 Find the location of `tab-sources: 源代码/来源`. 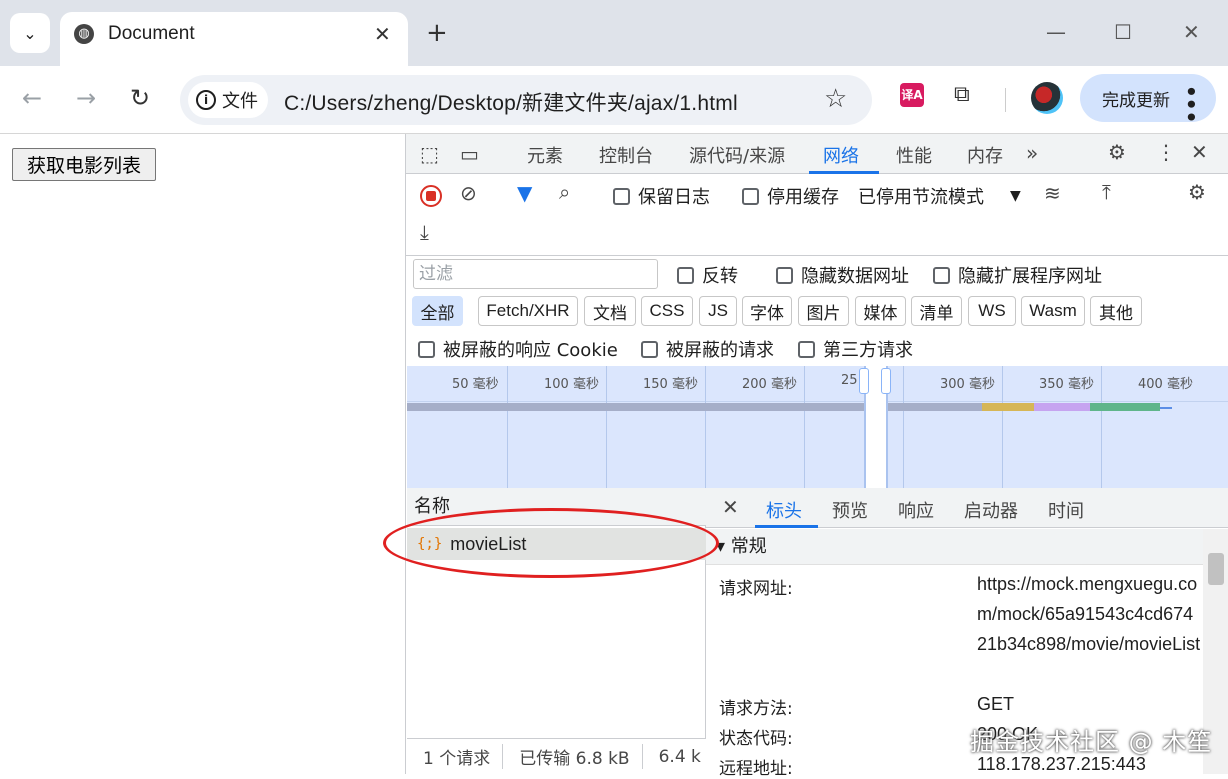

tab-sources: 源代码/来源 is located at coordinates (737, 155).